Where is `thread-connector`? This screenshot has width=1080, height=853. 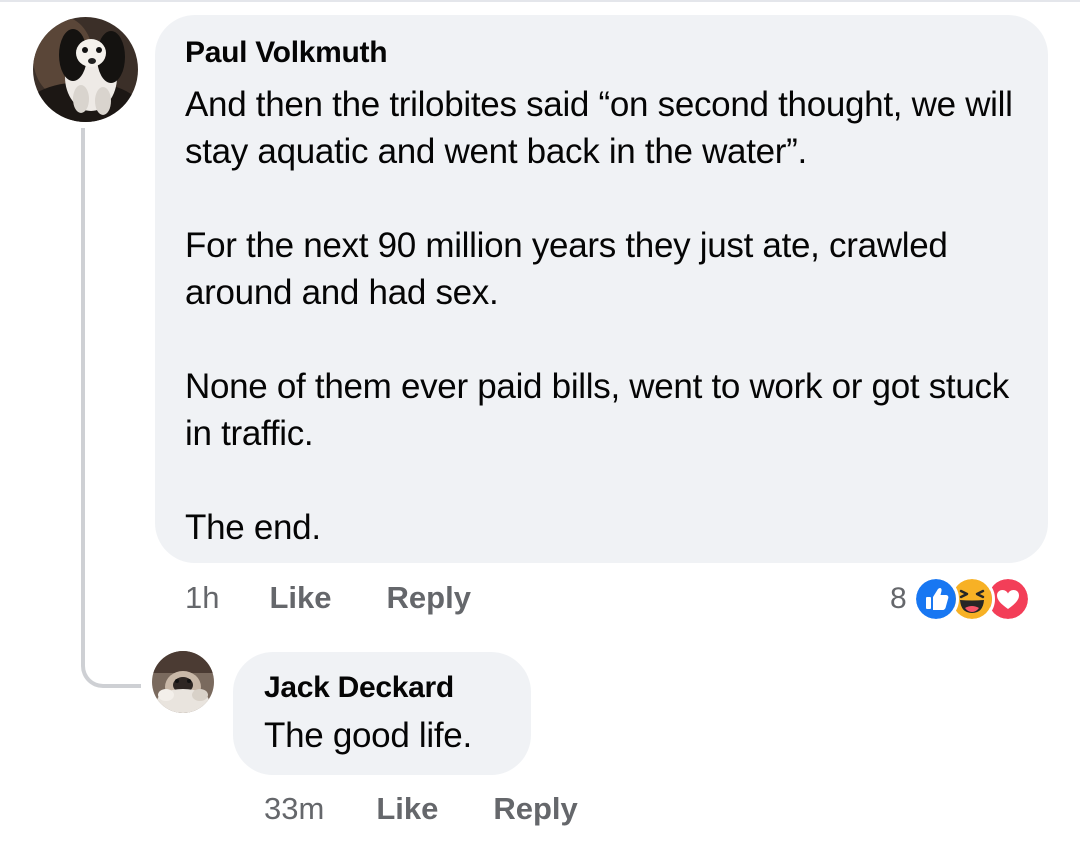
thread-connector is located at coordinates (111, 664).